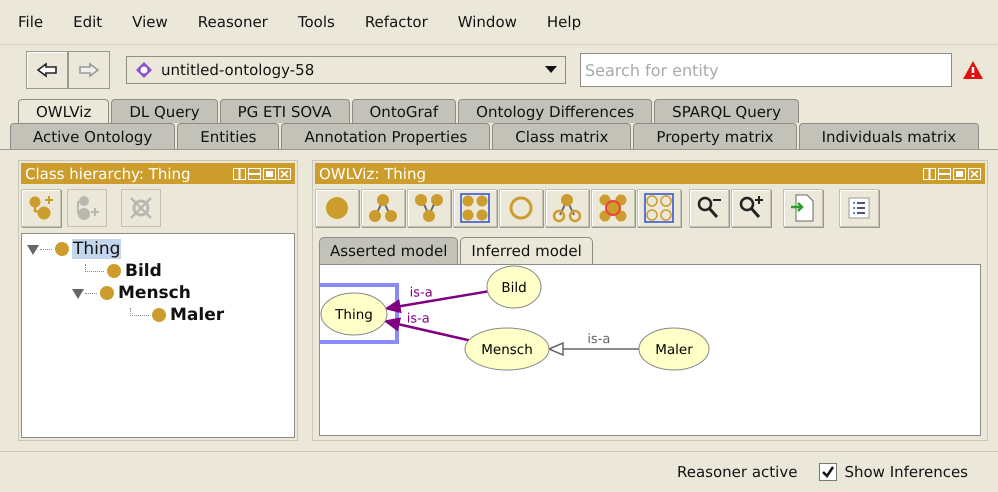 The image size is (998, 492). What do you see at coordinates (396, 22) in the screenshot?
I see `menu-item: Refactor` at bounding box center [396, 22].